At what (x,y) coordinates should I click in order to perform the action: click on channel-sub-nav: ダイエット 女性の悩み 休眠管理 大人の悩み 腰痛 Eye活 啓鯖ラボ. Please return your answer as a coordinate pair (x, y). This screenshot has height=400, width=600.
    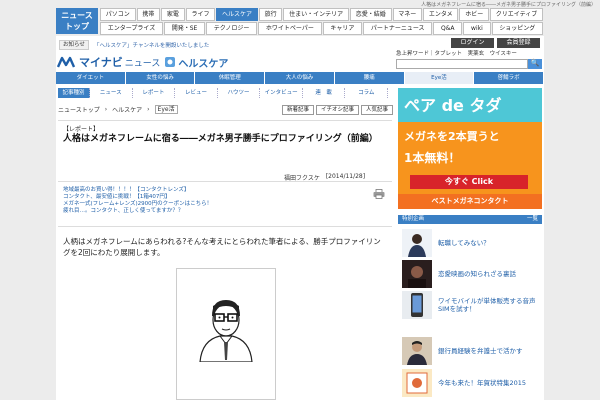
    Looking at the image, I should click on (300, 78).